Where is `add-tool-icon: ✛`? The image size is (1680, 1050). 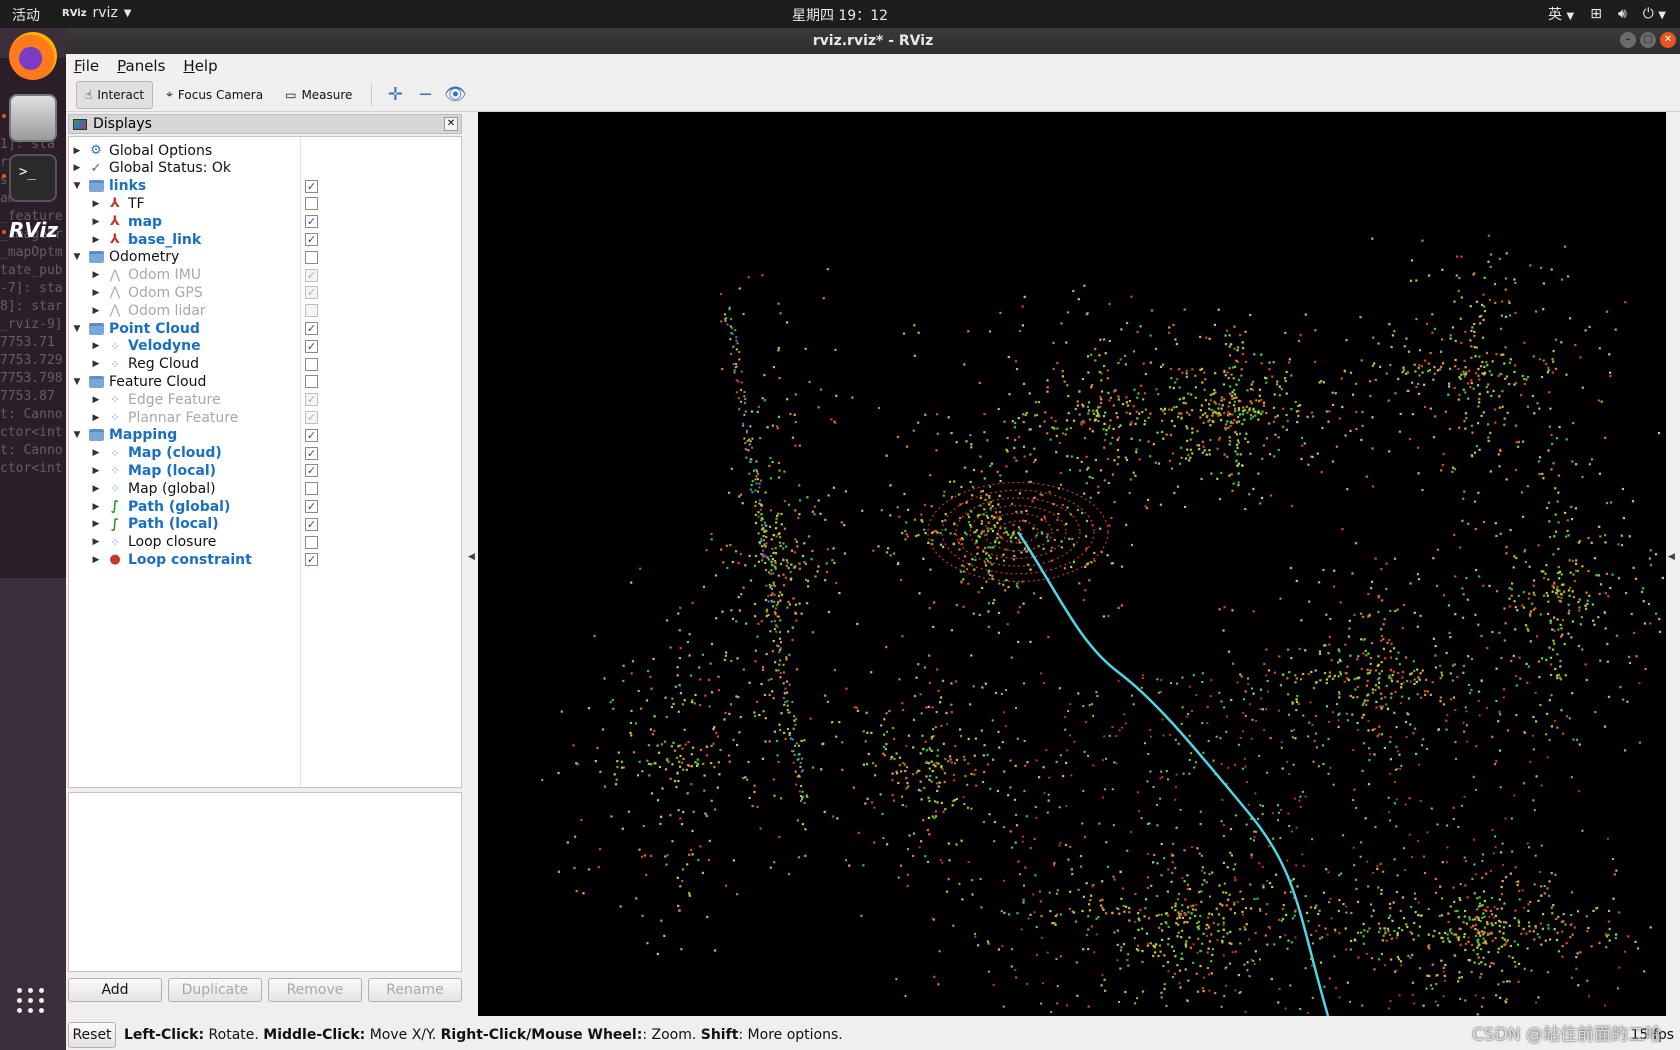
add-tool-icon: ✛ is located at coordinates (395, 95).